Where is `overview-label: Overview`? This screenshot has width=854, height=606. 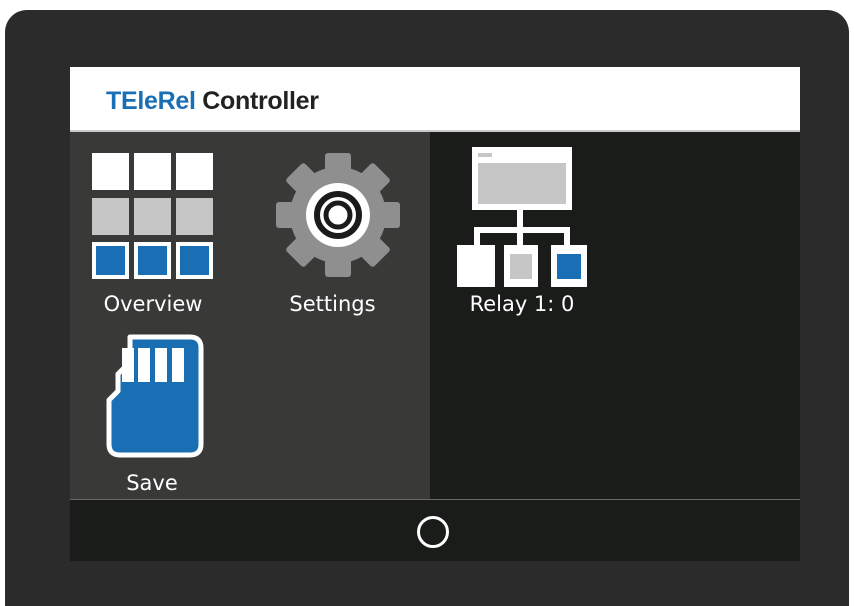 overview-label: Overview is located at coordinates (153, 304).